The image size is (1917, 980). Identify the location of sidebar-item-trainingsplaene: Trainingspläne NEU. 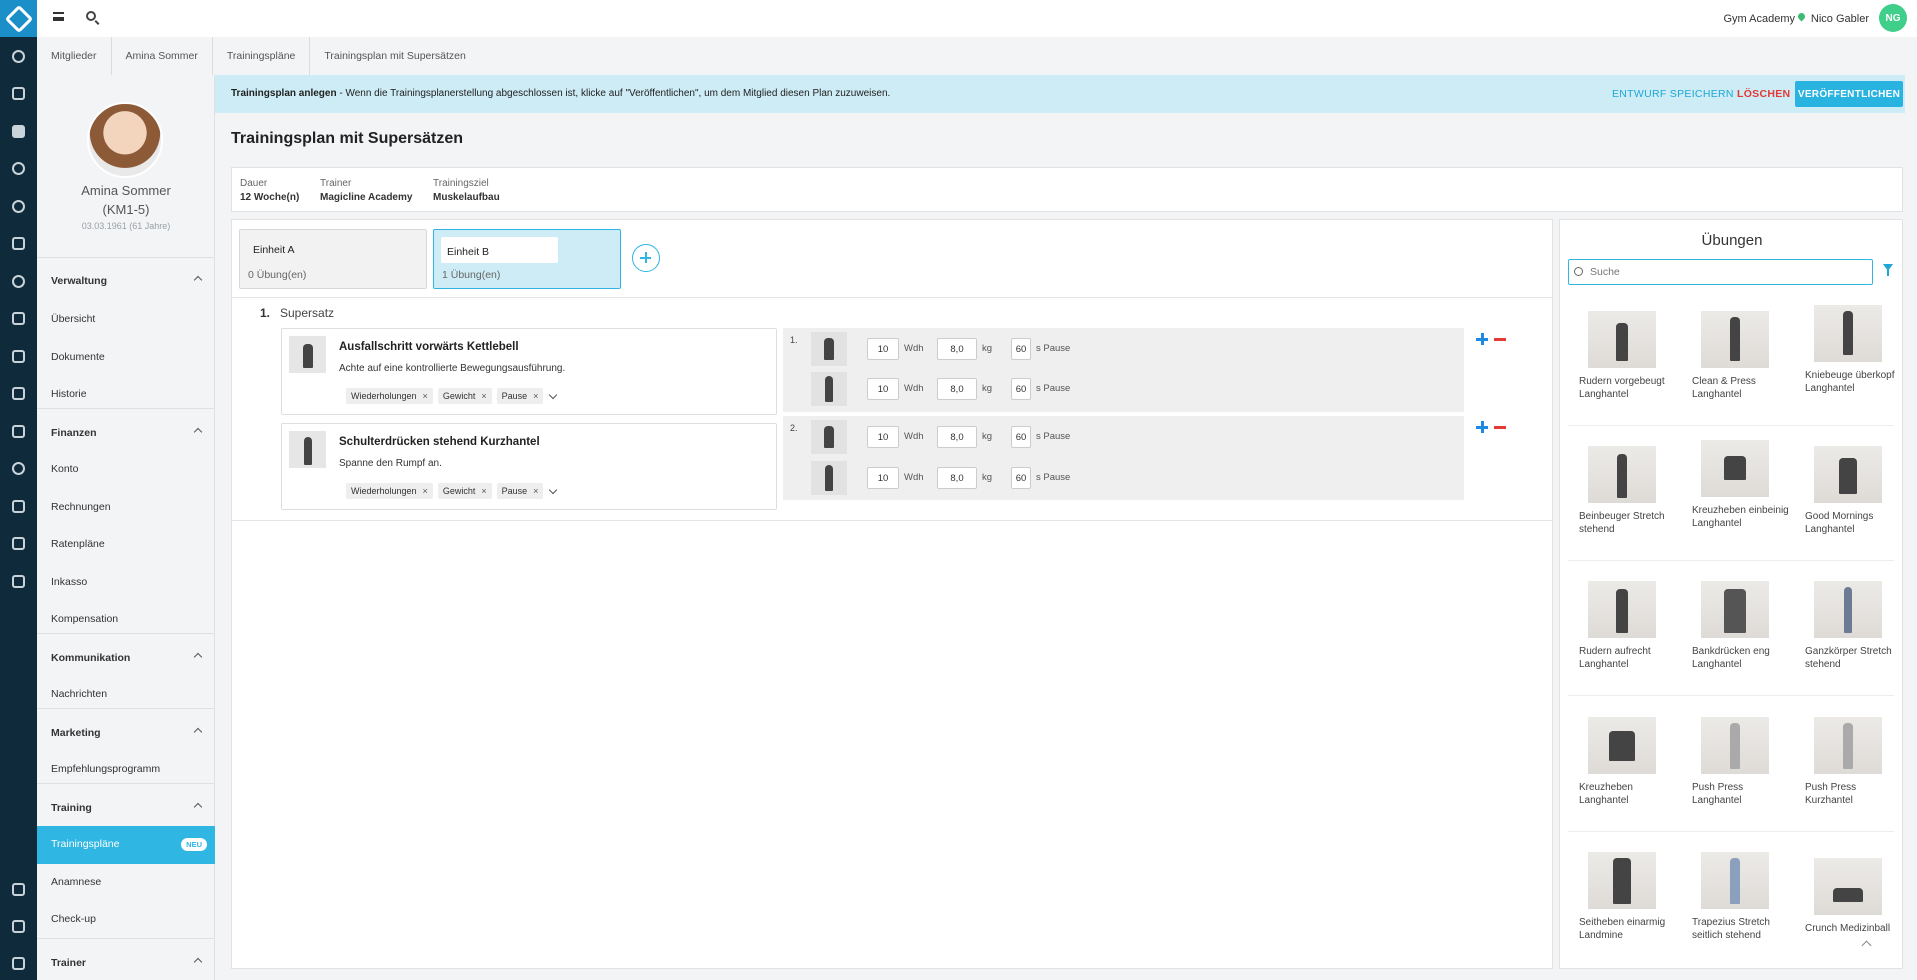
(126, 845).